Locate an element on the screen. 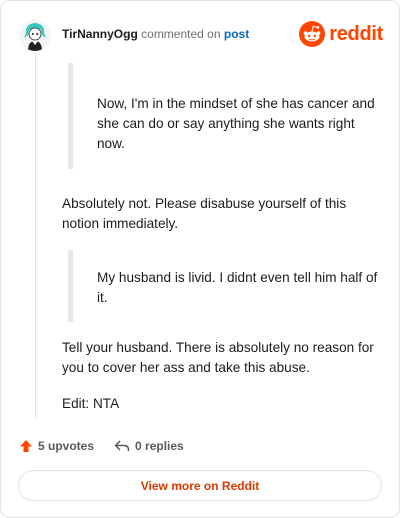 This screenshot has height=518, width=400. reddit-snoo-icon is located at coordinates (312, 34).